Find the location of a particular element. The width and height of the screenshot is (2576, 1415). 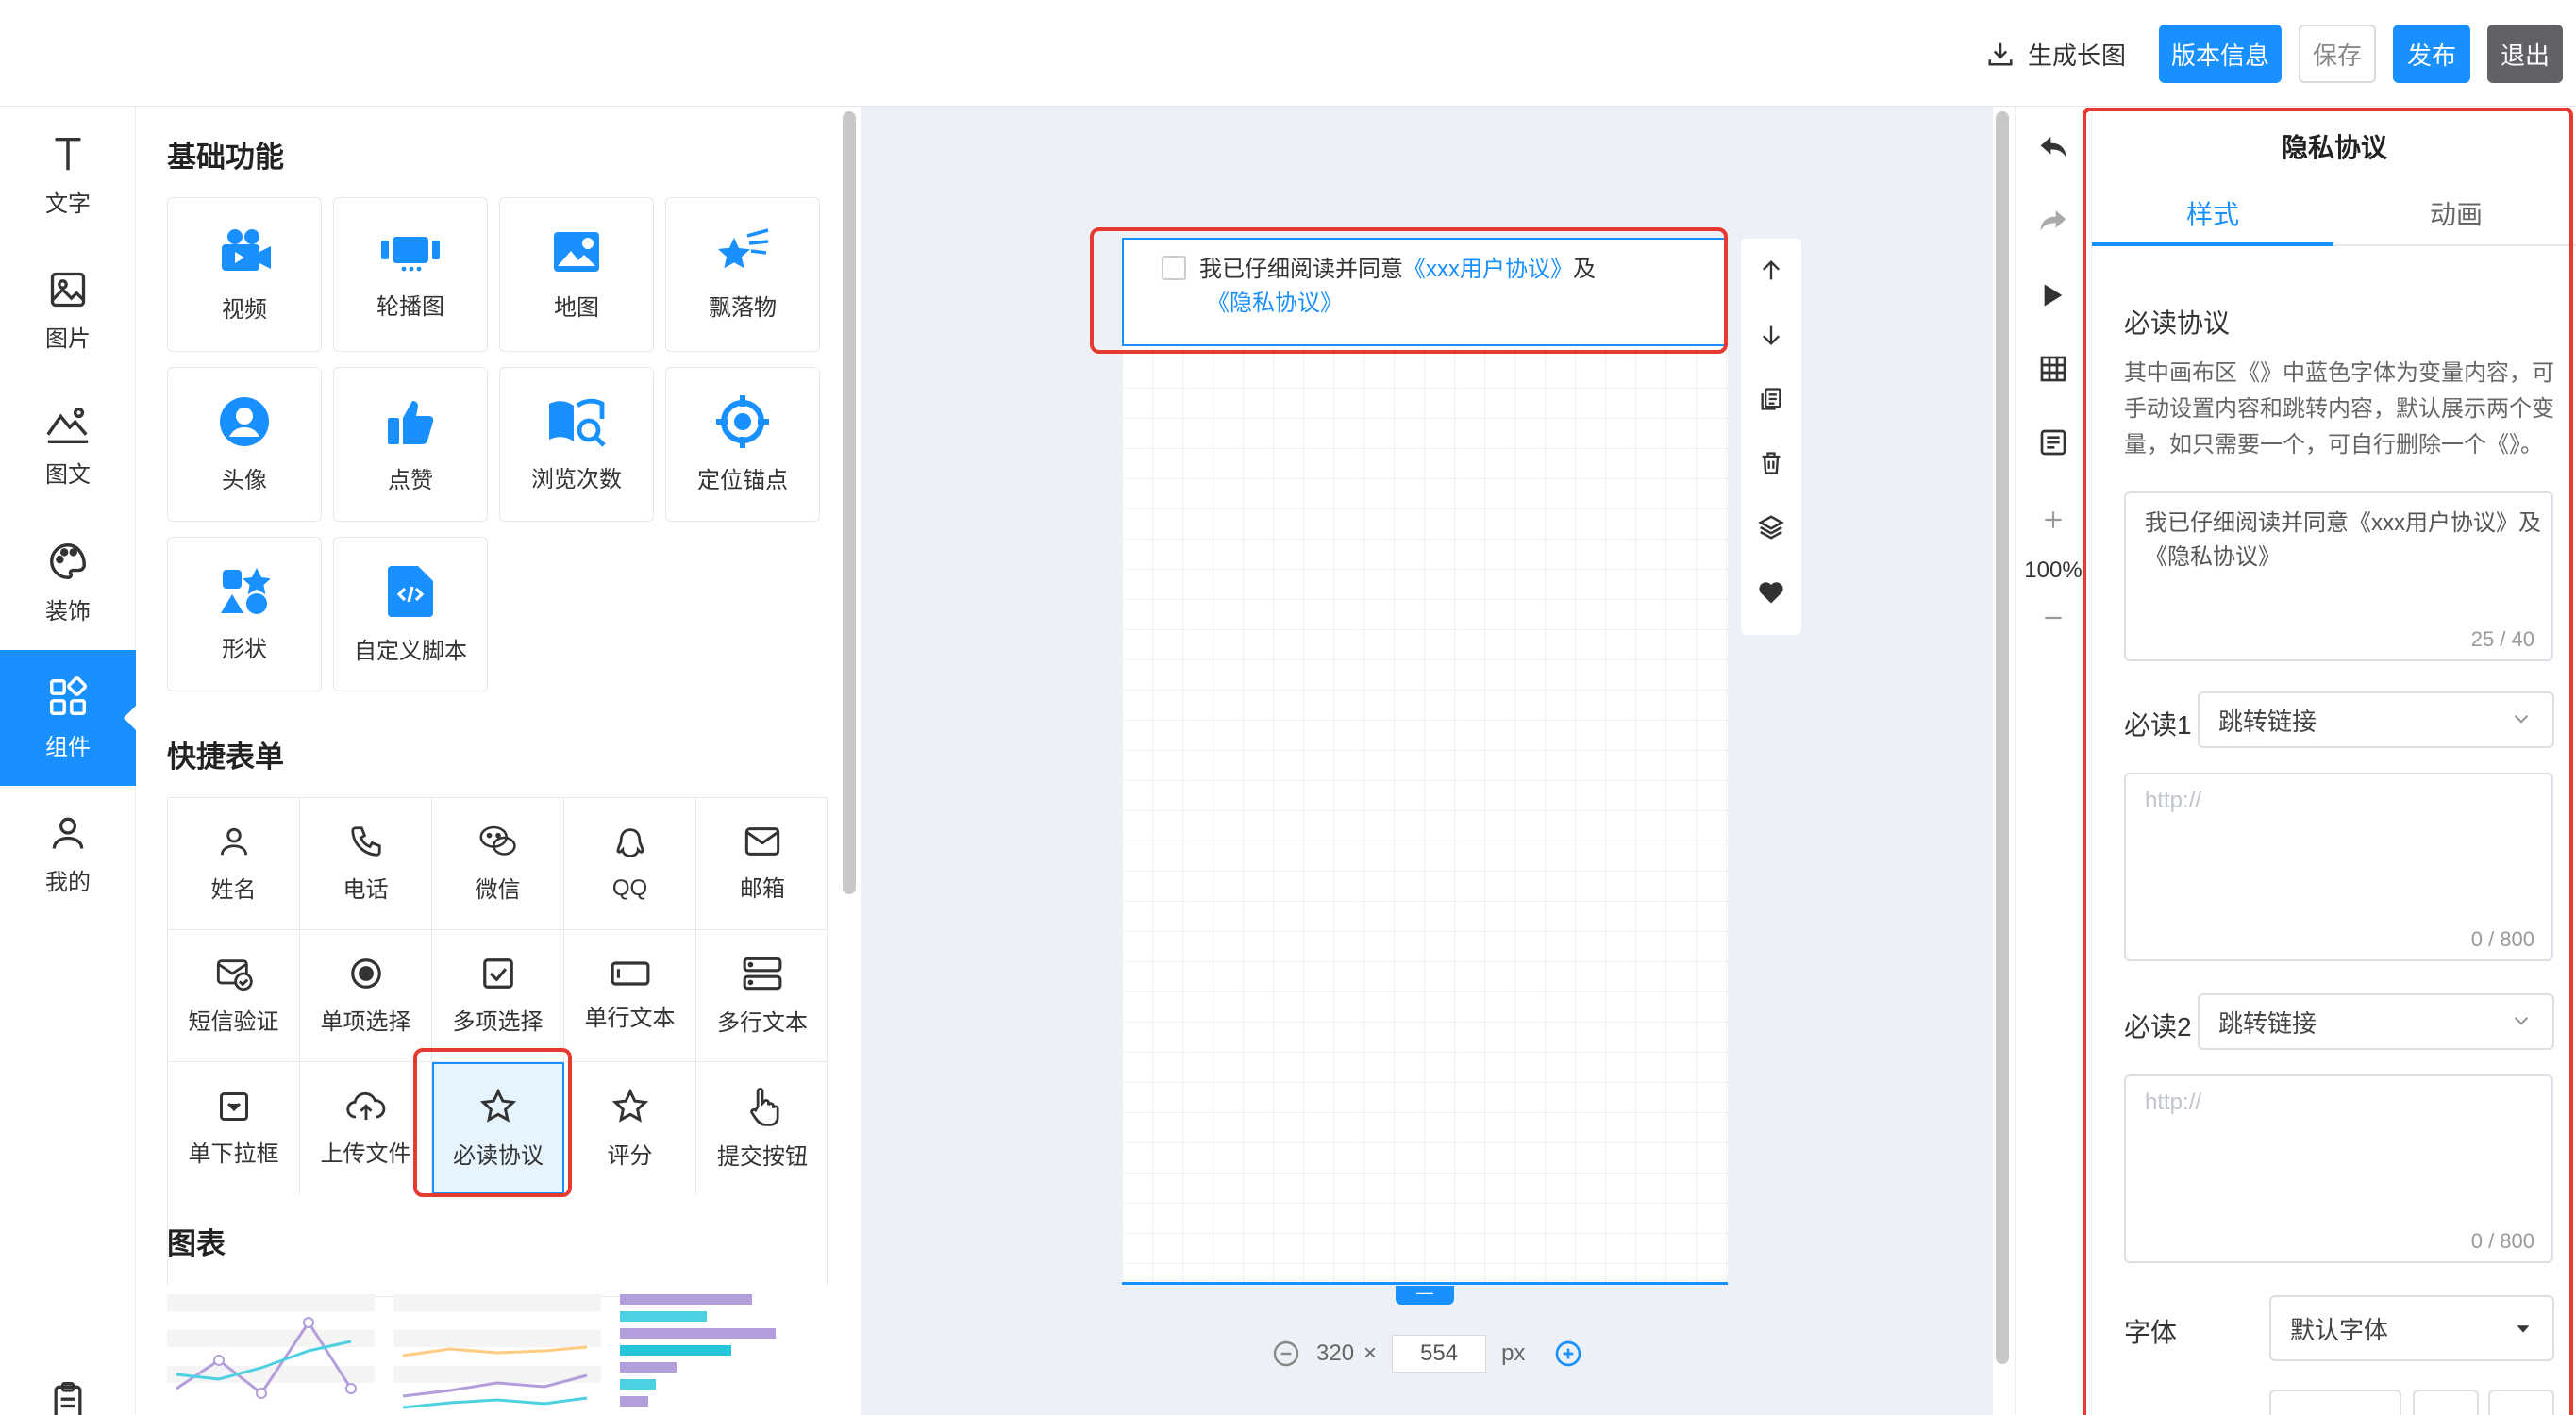

clipboard-icon is located at coordinates (68, 1397).